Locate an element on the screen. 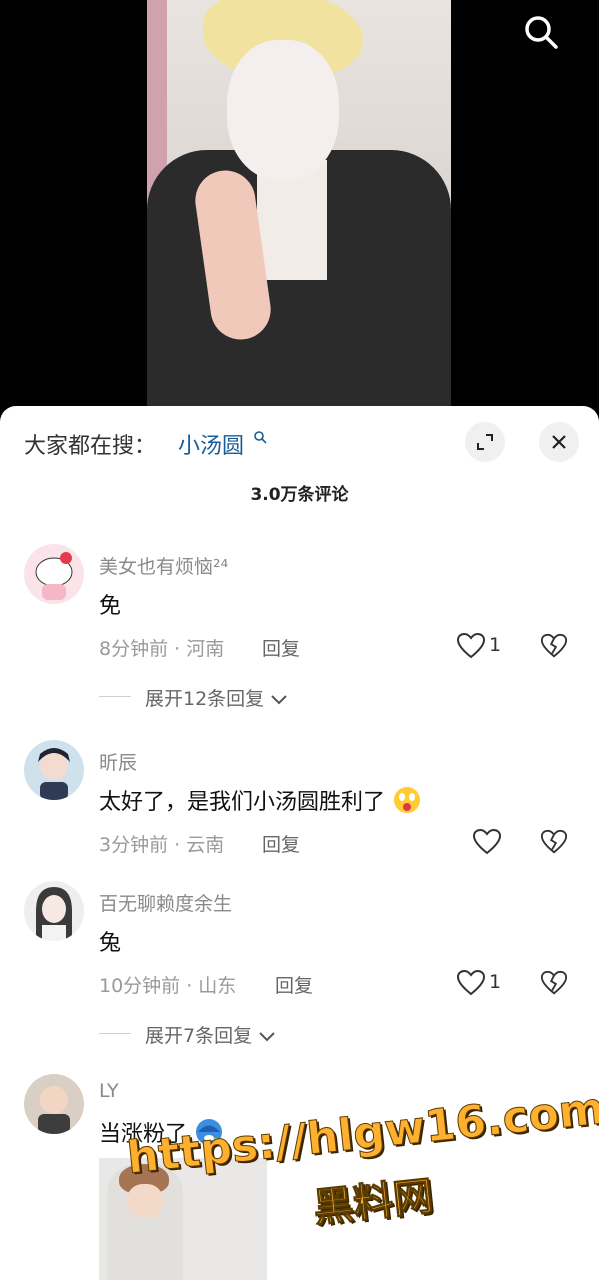 The height and width of the screenshot is (1280, 599). comment-time-location: 10分钟前 · 山东 is located at coordinates (168, 986).